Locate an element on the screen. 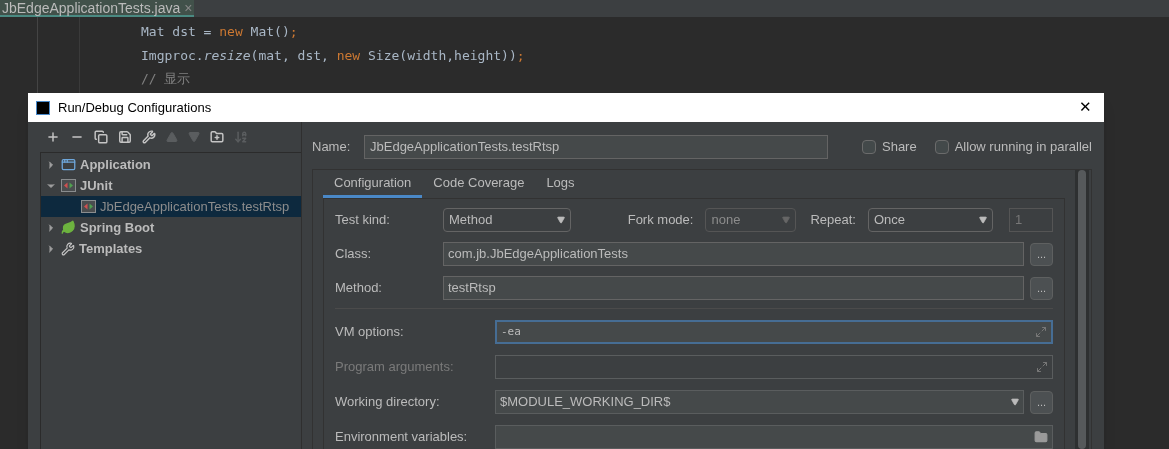 This screenshot has height=449, width=1169. close-button: ✕ is located at coordinates (1085, 107).